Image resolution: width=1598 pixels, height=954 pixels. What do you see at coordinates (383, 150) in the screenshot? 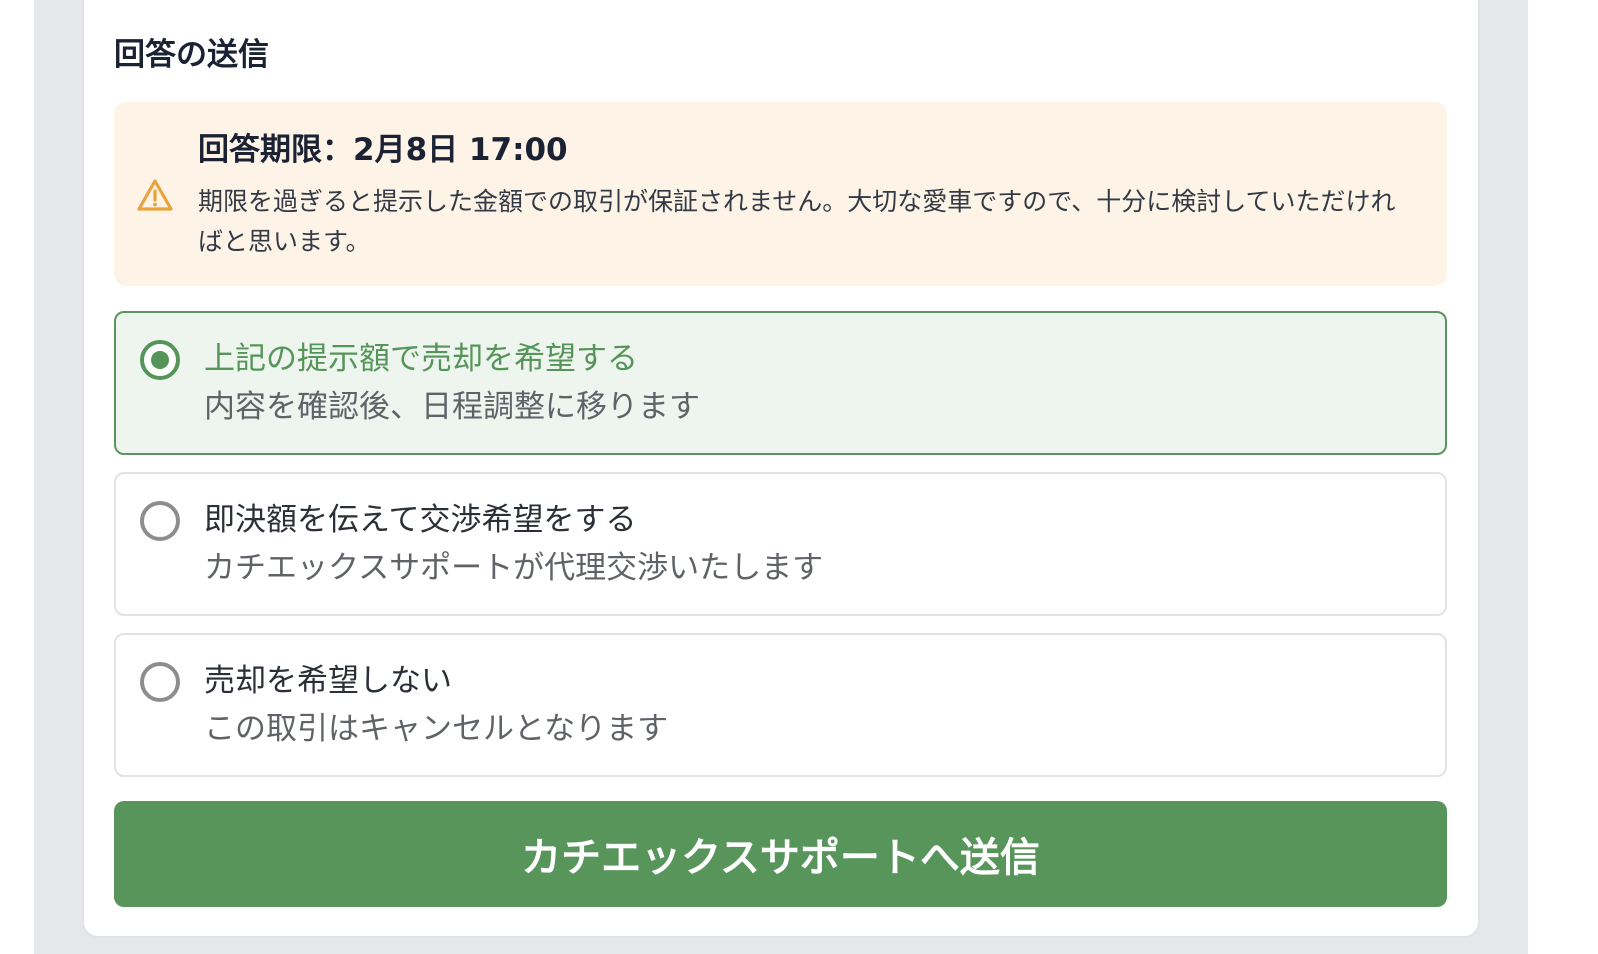
I see `deadline-text: 回答期限：2月8日 17:00` at bounding box center [383, 150].